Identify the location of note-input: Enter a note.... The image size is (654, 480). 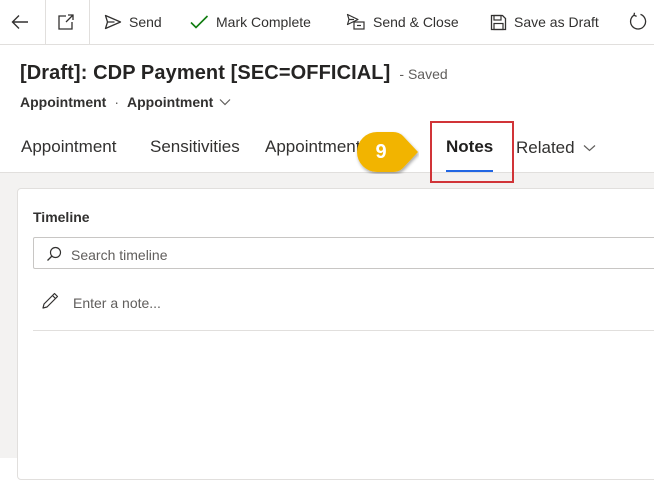
(117, 303).